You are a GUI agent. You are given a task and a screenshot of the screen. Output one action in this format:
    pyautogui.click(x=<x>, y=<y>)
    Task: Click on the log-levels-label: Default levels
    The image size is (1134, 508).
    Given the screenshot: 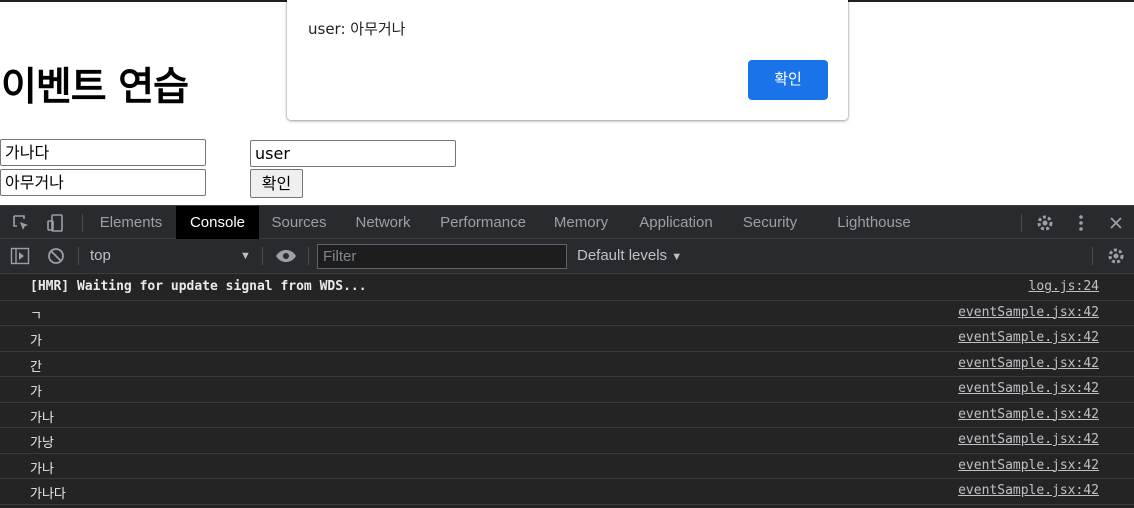 What is the action you would take?
    pyautogui.click(x=622, y=255)
    